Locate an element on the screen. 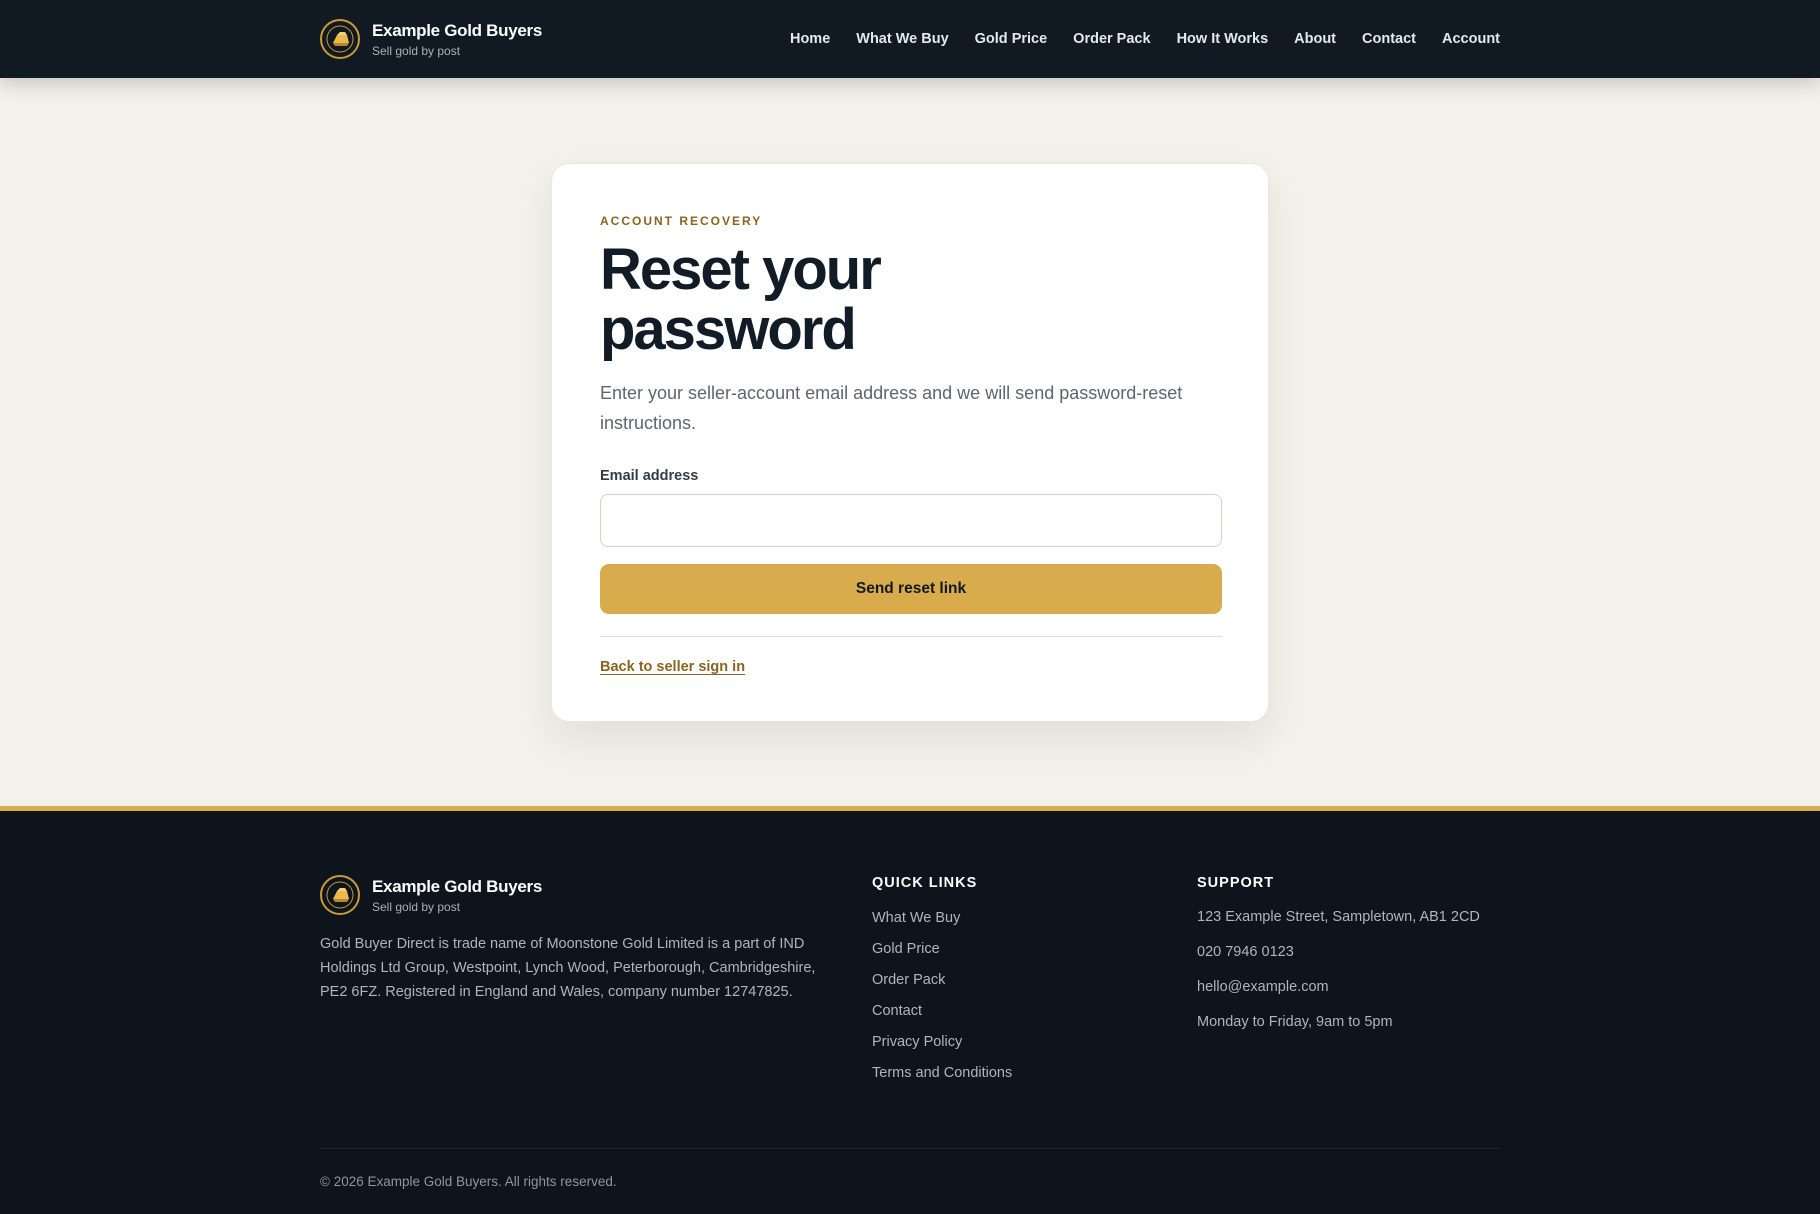 The height and width of the screenshot is (1214, 1820). brand: Example Gold Buyers Sell gold by post is located at coordinates (431, 39).